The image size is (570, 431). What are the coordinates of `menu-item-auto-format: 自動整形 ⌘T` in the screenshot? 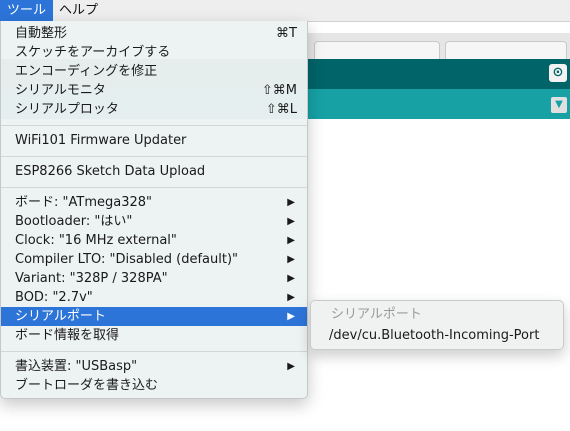 It's located at (154, 33).